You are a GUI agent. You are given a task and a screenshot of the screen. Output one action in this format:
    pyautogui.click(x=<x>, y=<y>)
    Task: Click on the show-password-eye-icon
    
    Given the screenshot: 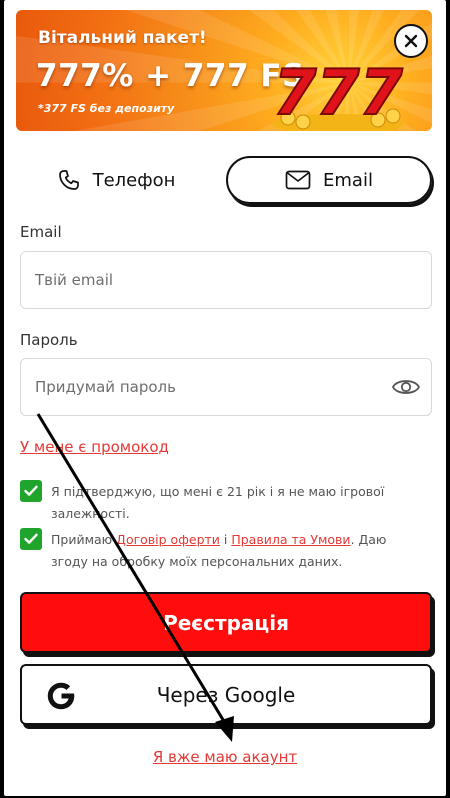 What is the action you would take?
    pyautogui.click(x=406, y=387)
    